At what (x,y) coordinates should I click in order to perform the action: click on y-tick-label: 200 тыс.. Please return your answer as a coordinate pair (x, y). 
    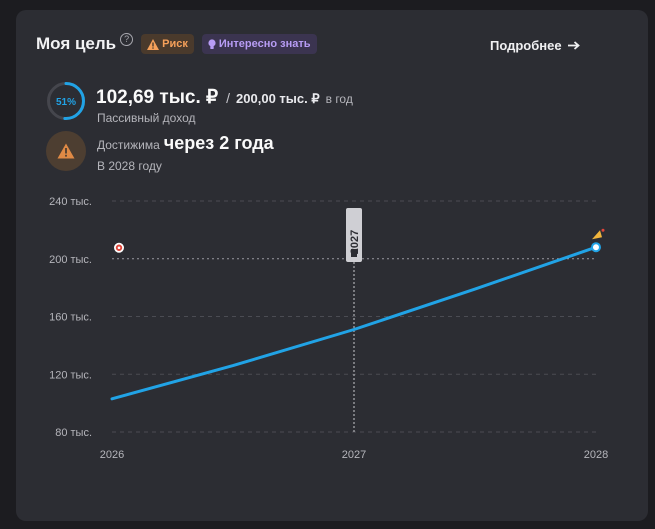
    Looking at the image, I should click on (70, 260).